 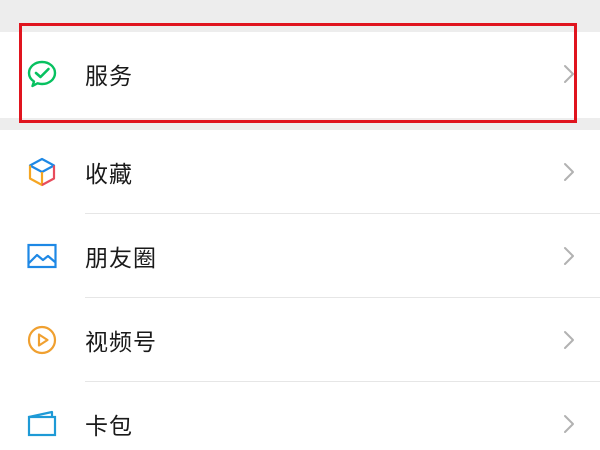 What do you see at coordinates (109, 77) in the screenshot?
I see `menu-item-label: 服务` at bounding box center [109, 77].